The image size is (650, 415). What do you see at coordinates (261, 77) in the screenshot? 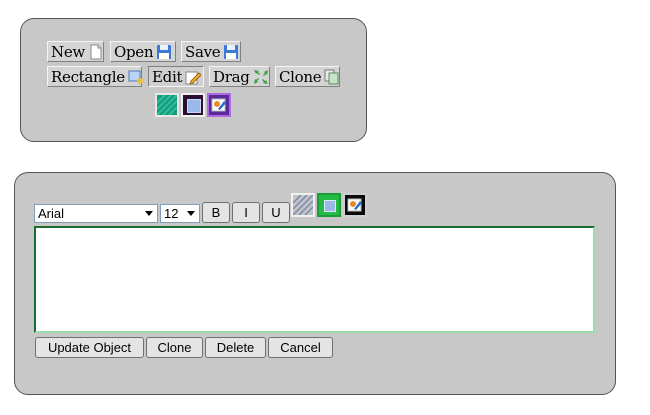
I see `drag-arrows-icon` at bounding box center [261, 77].